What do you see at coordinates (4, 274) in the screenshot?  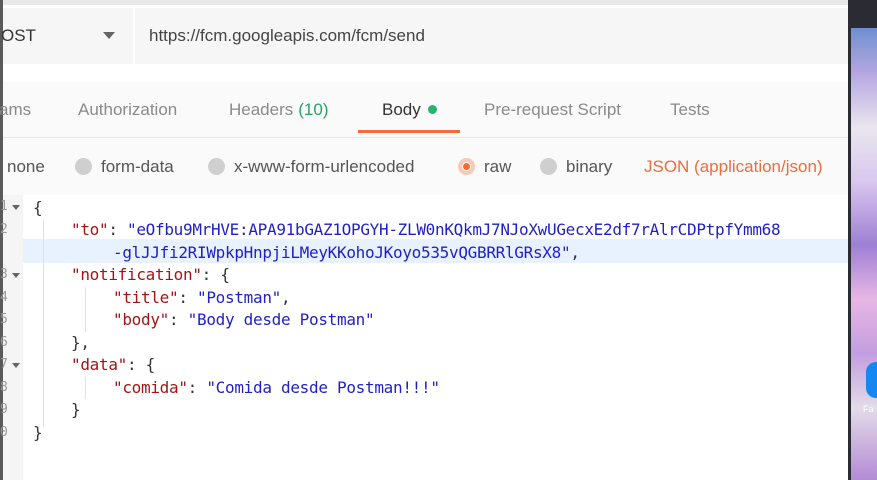 I see `line-number: 3` at bounding box center [4, 274].